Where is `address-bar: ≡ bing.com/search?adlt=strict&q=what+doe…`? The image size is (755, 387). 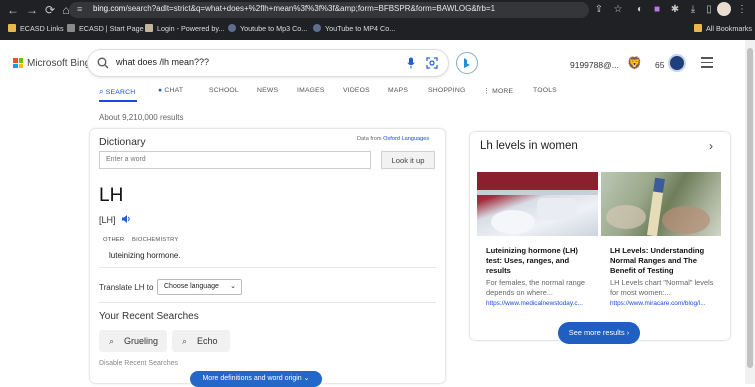
address-bar: ≡ bing.com/search?adlt=strict&q=what+doe… is located at coordinates (329, 10).